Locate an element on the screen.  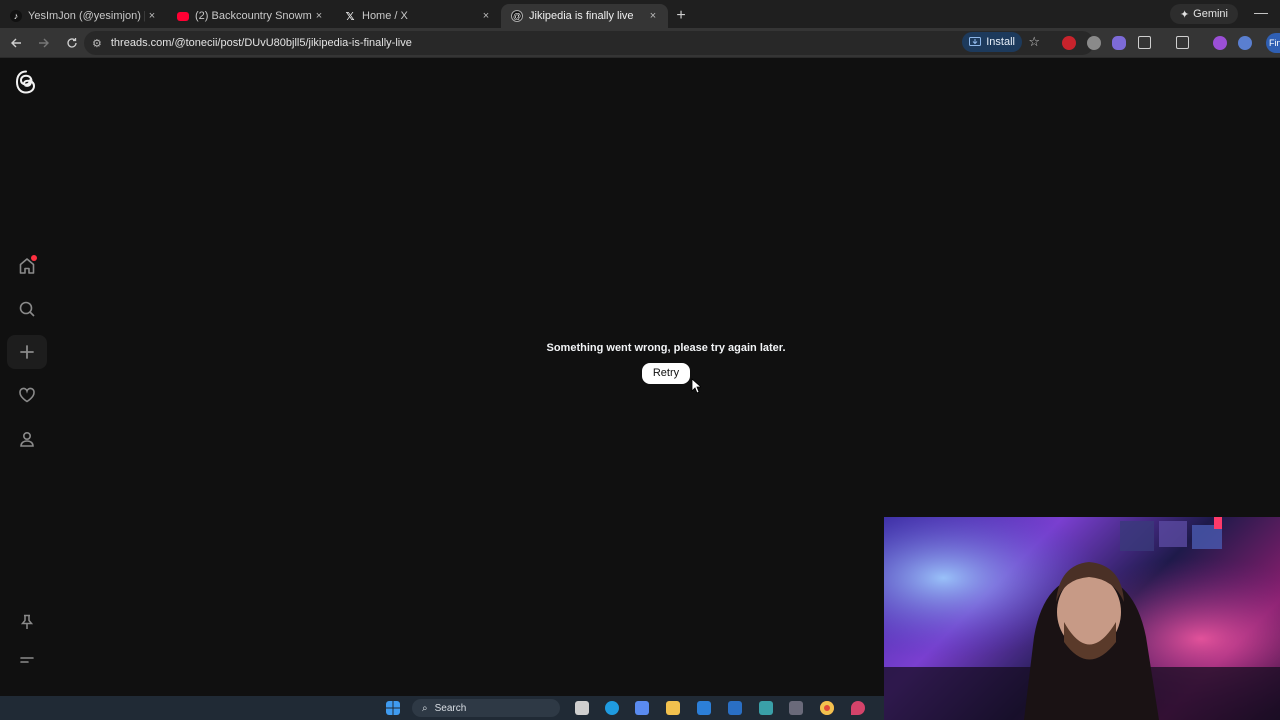
edge-icon is located at coordinates (612, 708).